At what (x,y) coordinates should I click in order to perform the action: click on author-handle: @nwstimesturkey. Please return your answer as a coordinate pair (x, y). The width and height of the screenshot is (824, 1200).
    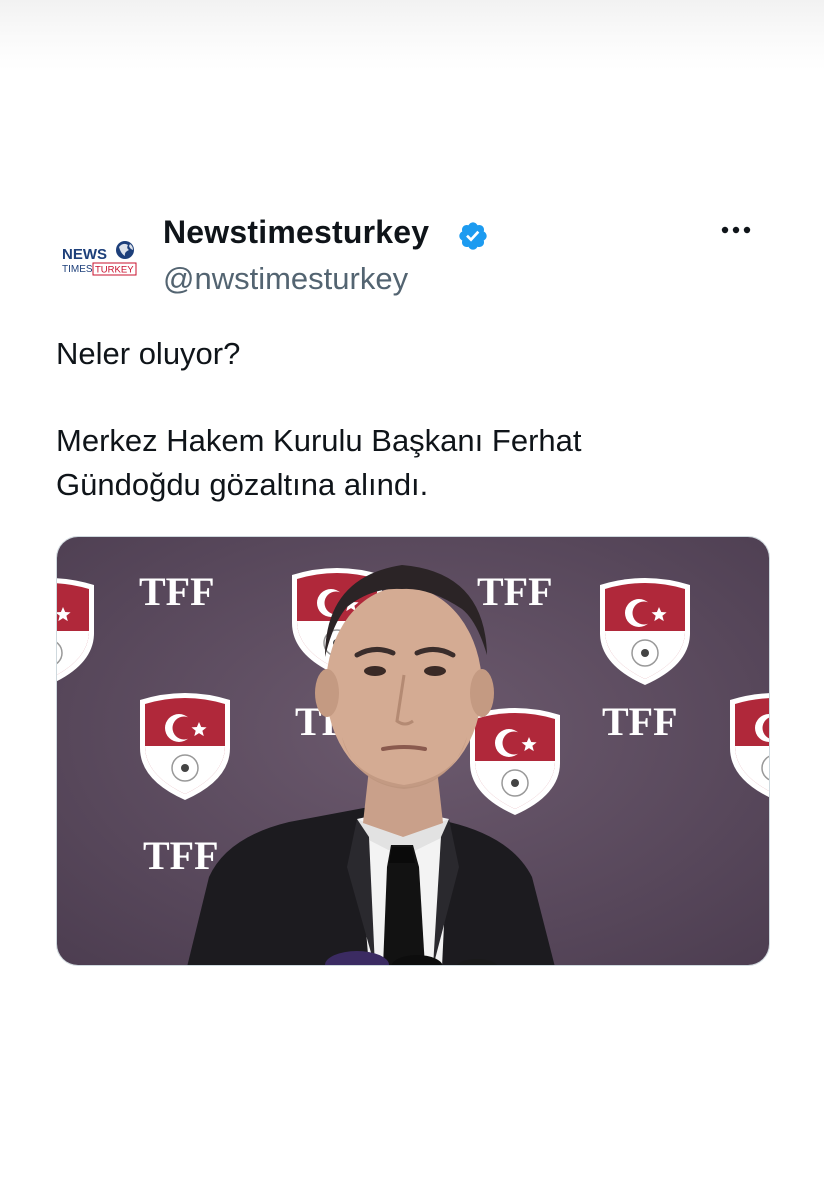
    Looking at the image, I should click on (285, 279).